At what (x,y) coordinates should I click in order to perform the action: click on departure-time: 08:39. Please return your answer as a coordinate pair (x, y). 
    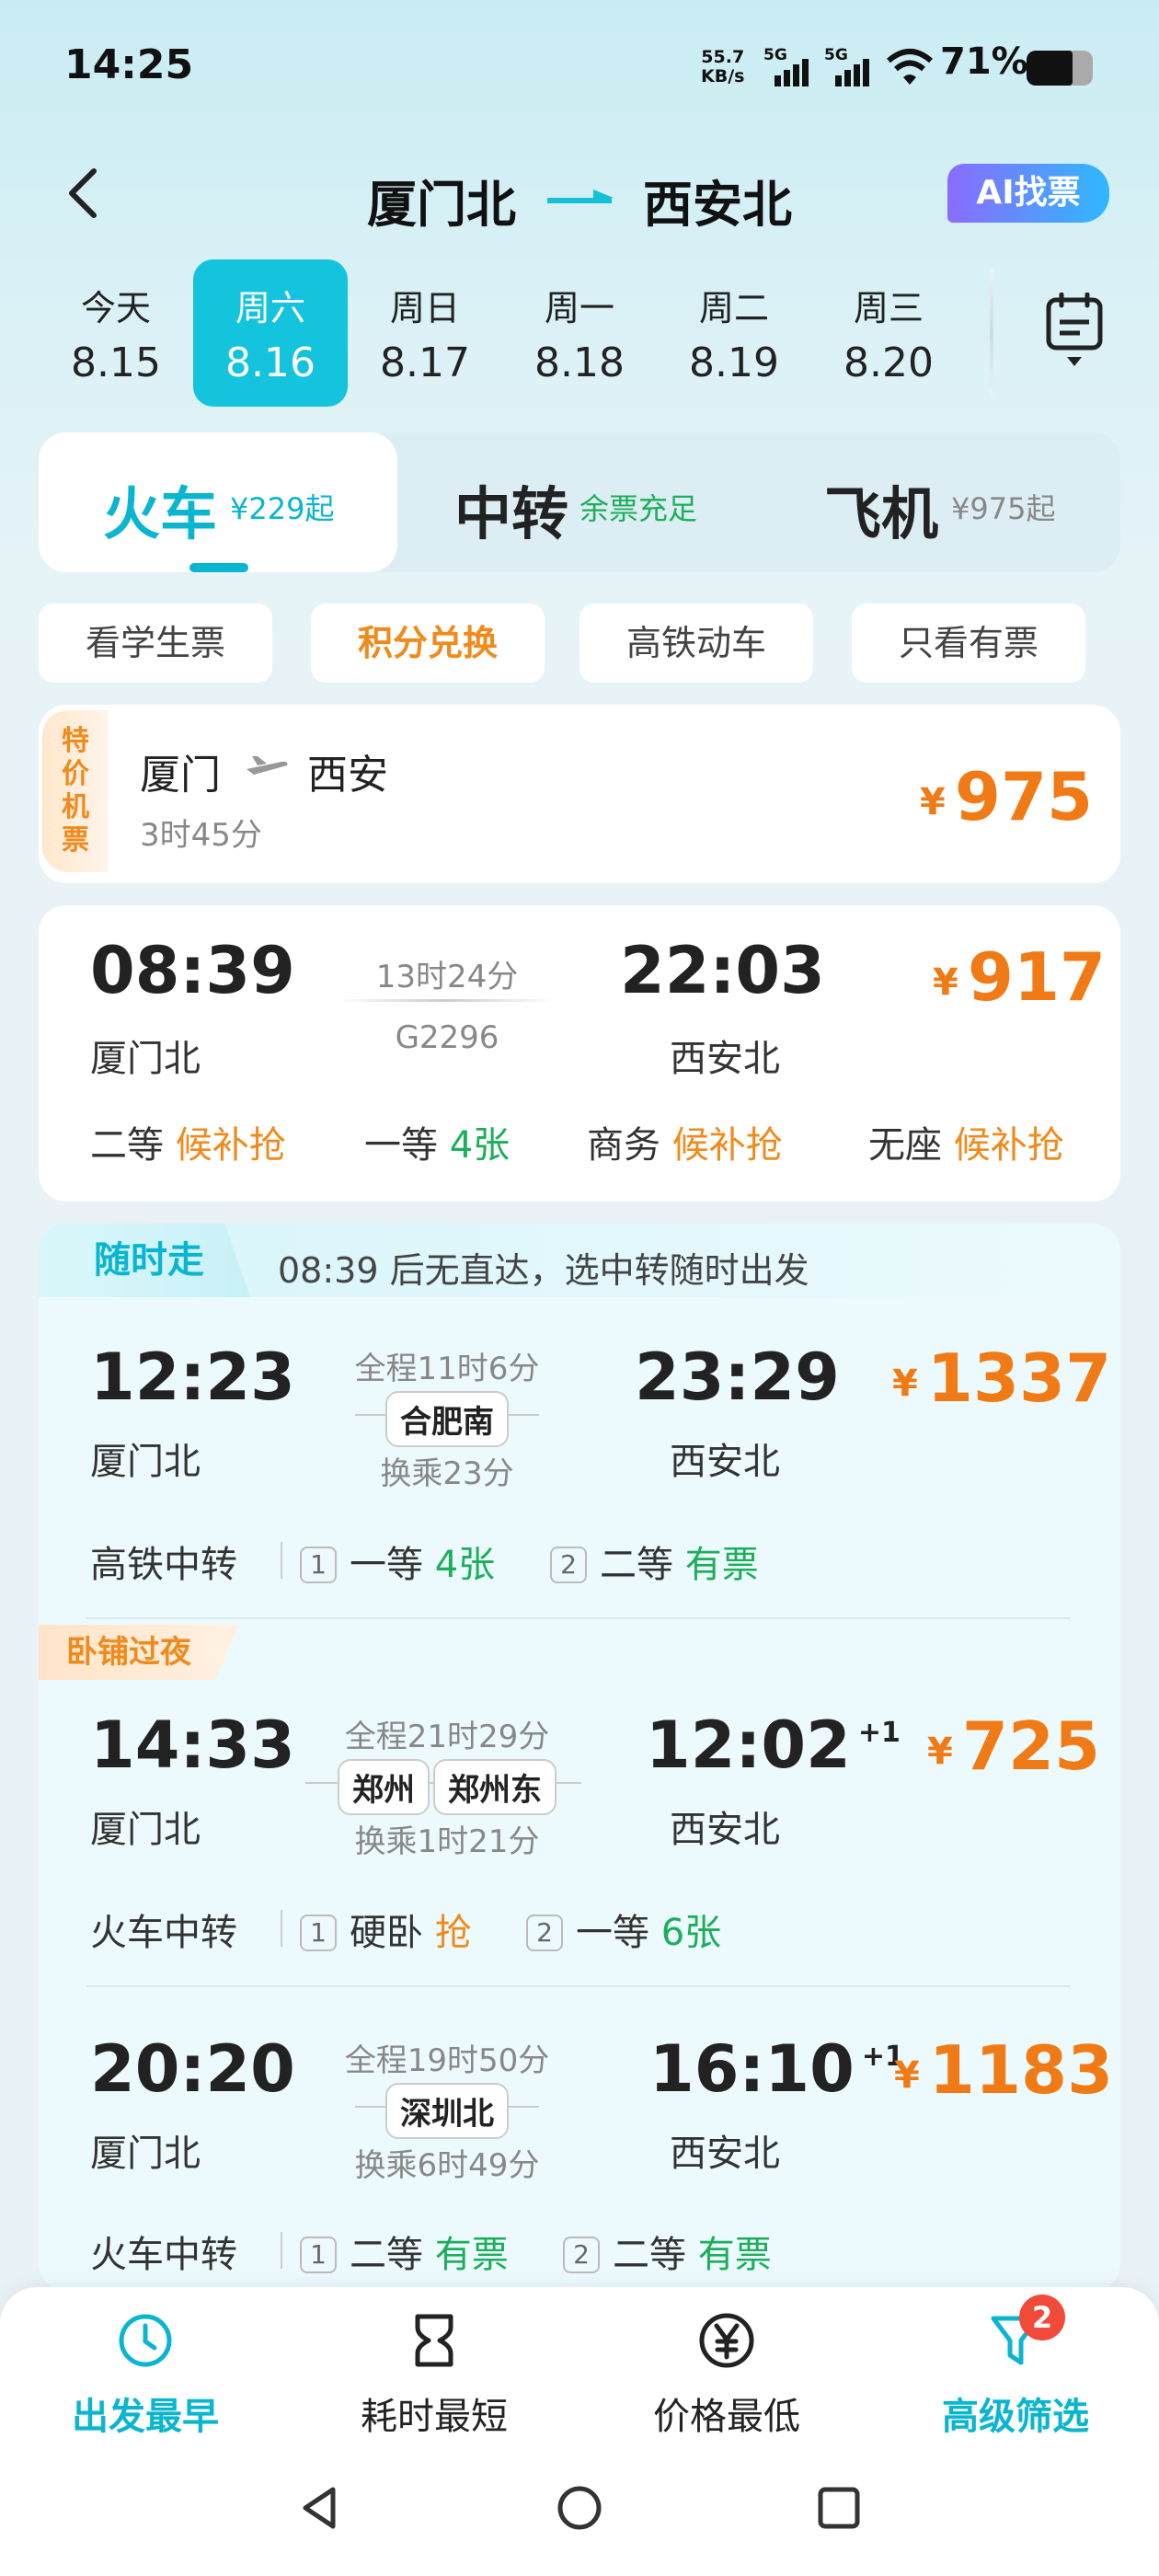
    Looking at the image, I should click on (192, 970).